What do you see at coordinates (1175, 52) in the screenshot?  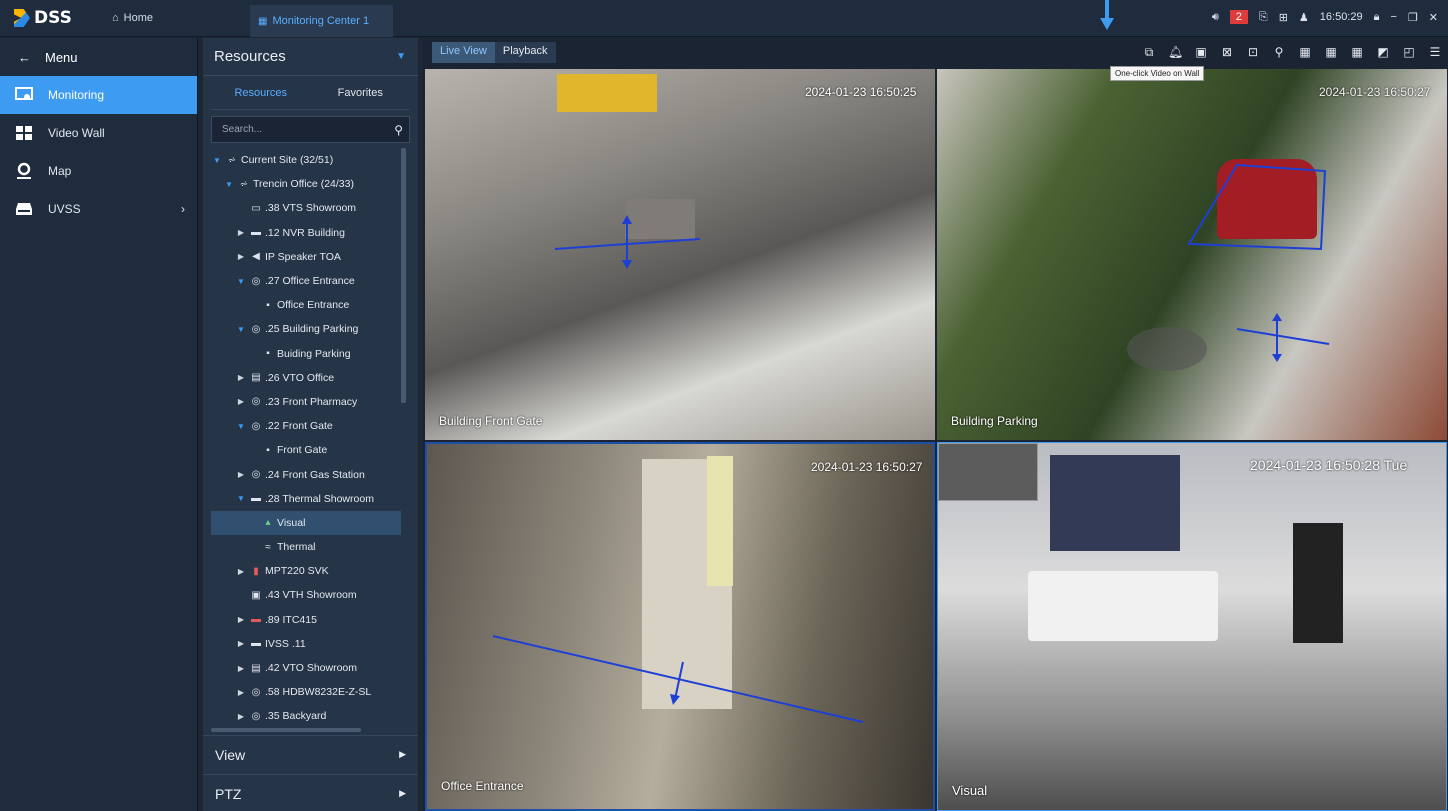 I see `alarm-bell-icon: 🔔︎` at bounding box center [1175, 52].